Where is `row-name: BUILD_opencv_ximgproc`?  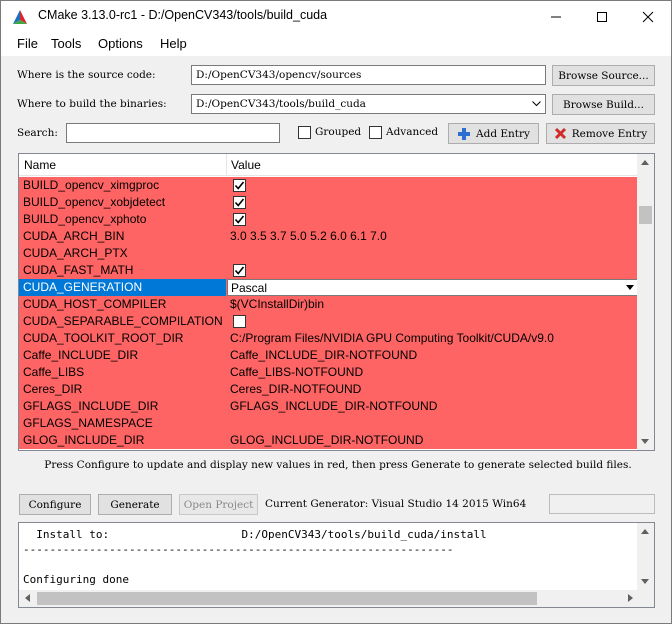
row-name: BUILD_opencv_ximgproc is located at coordinates (122, 185).